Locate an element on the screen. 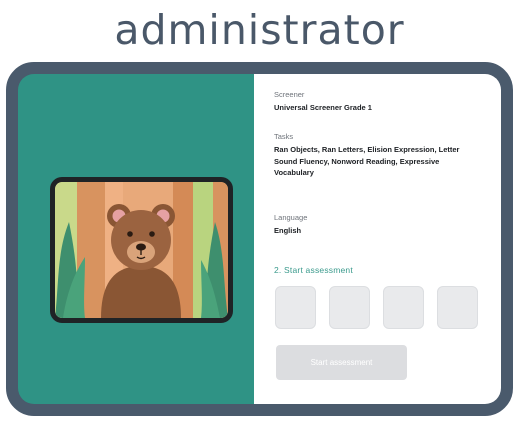 The height and width of the screenshot is (421, 519). role-title: administrator is located at coordinates (259, 30).